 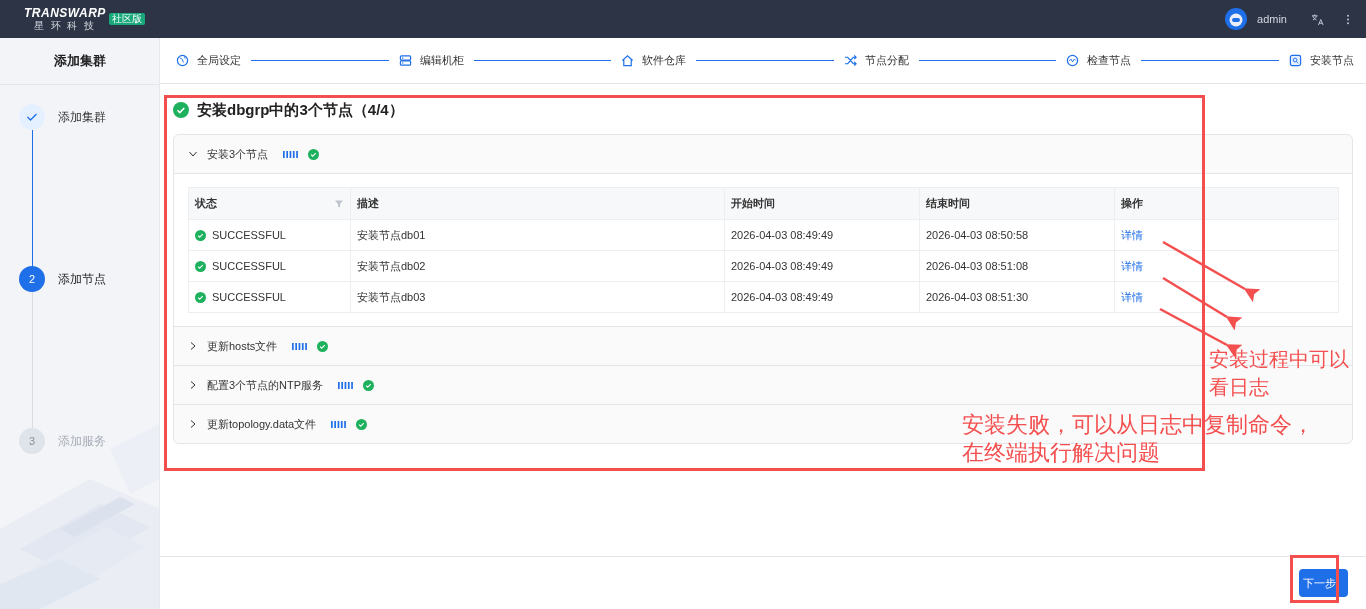 What do you see at coordinates (208, 60) in the screenshot?
I see `progress-step: 全局设定` at bounding box center [208, 60].